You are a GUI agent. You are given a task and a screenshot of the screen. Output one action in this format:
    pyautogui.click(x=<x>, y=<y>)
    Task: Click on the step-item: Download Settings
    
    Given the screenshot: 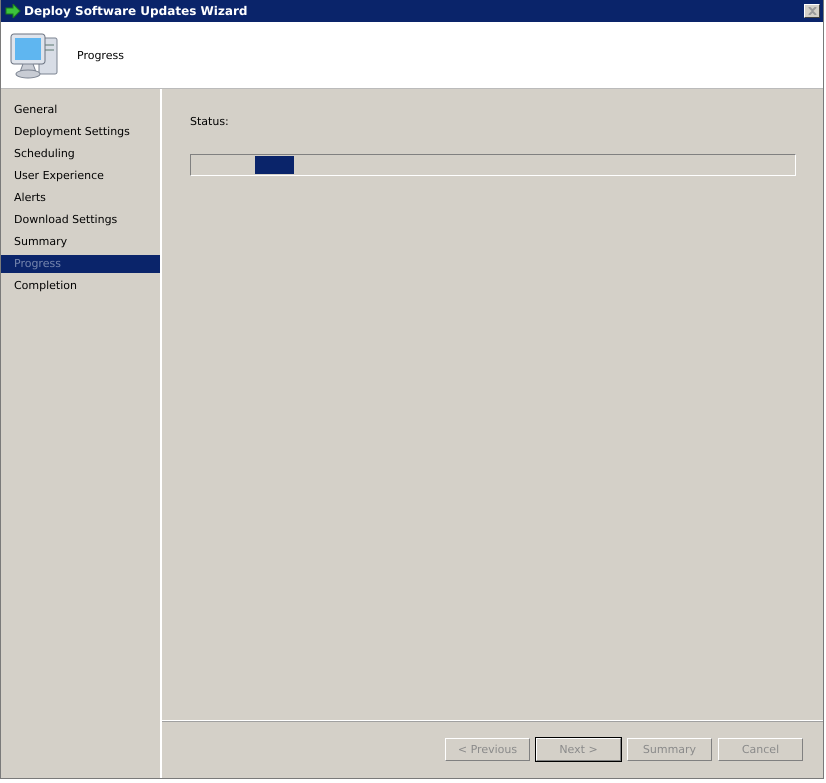 What is the action you would take?
    pyautogui.click(x=80, y=220)
    